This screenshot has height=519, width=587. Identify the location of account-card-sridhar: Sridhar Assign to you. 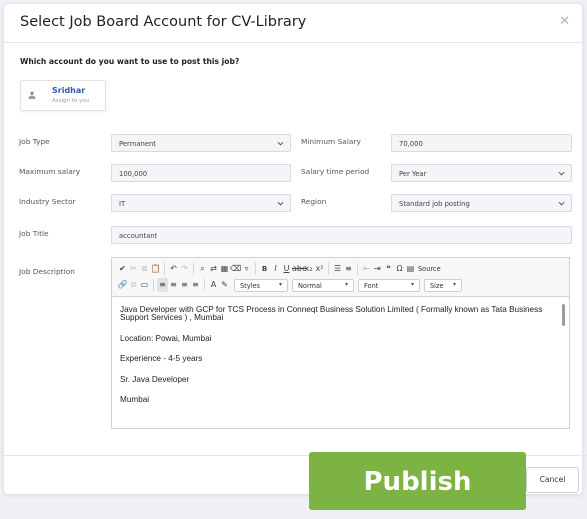
(63, 95).